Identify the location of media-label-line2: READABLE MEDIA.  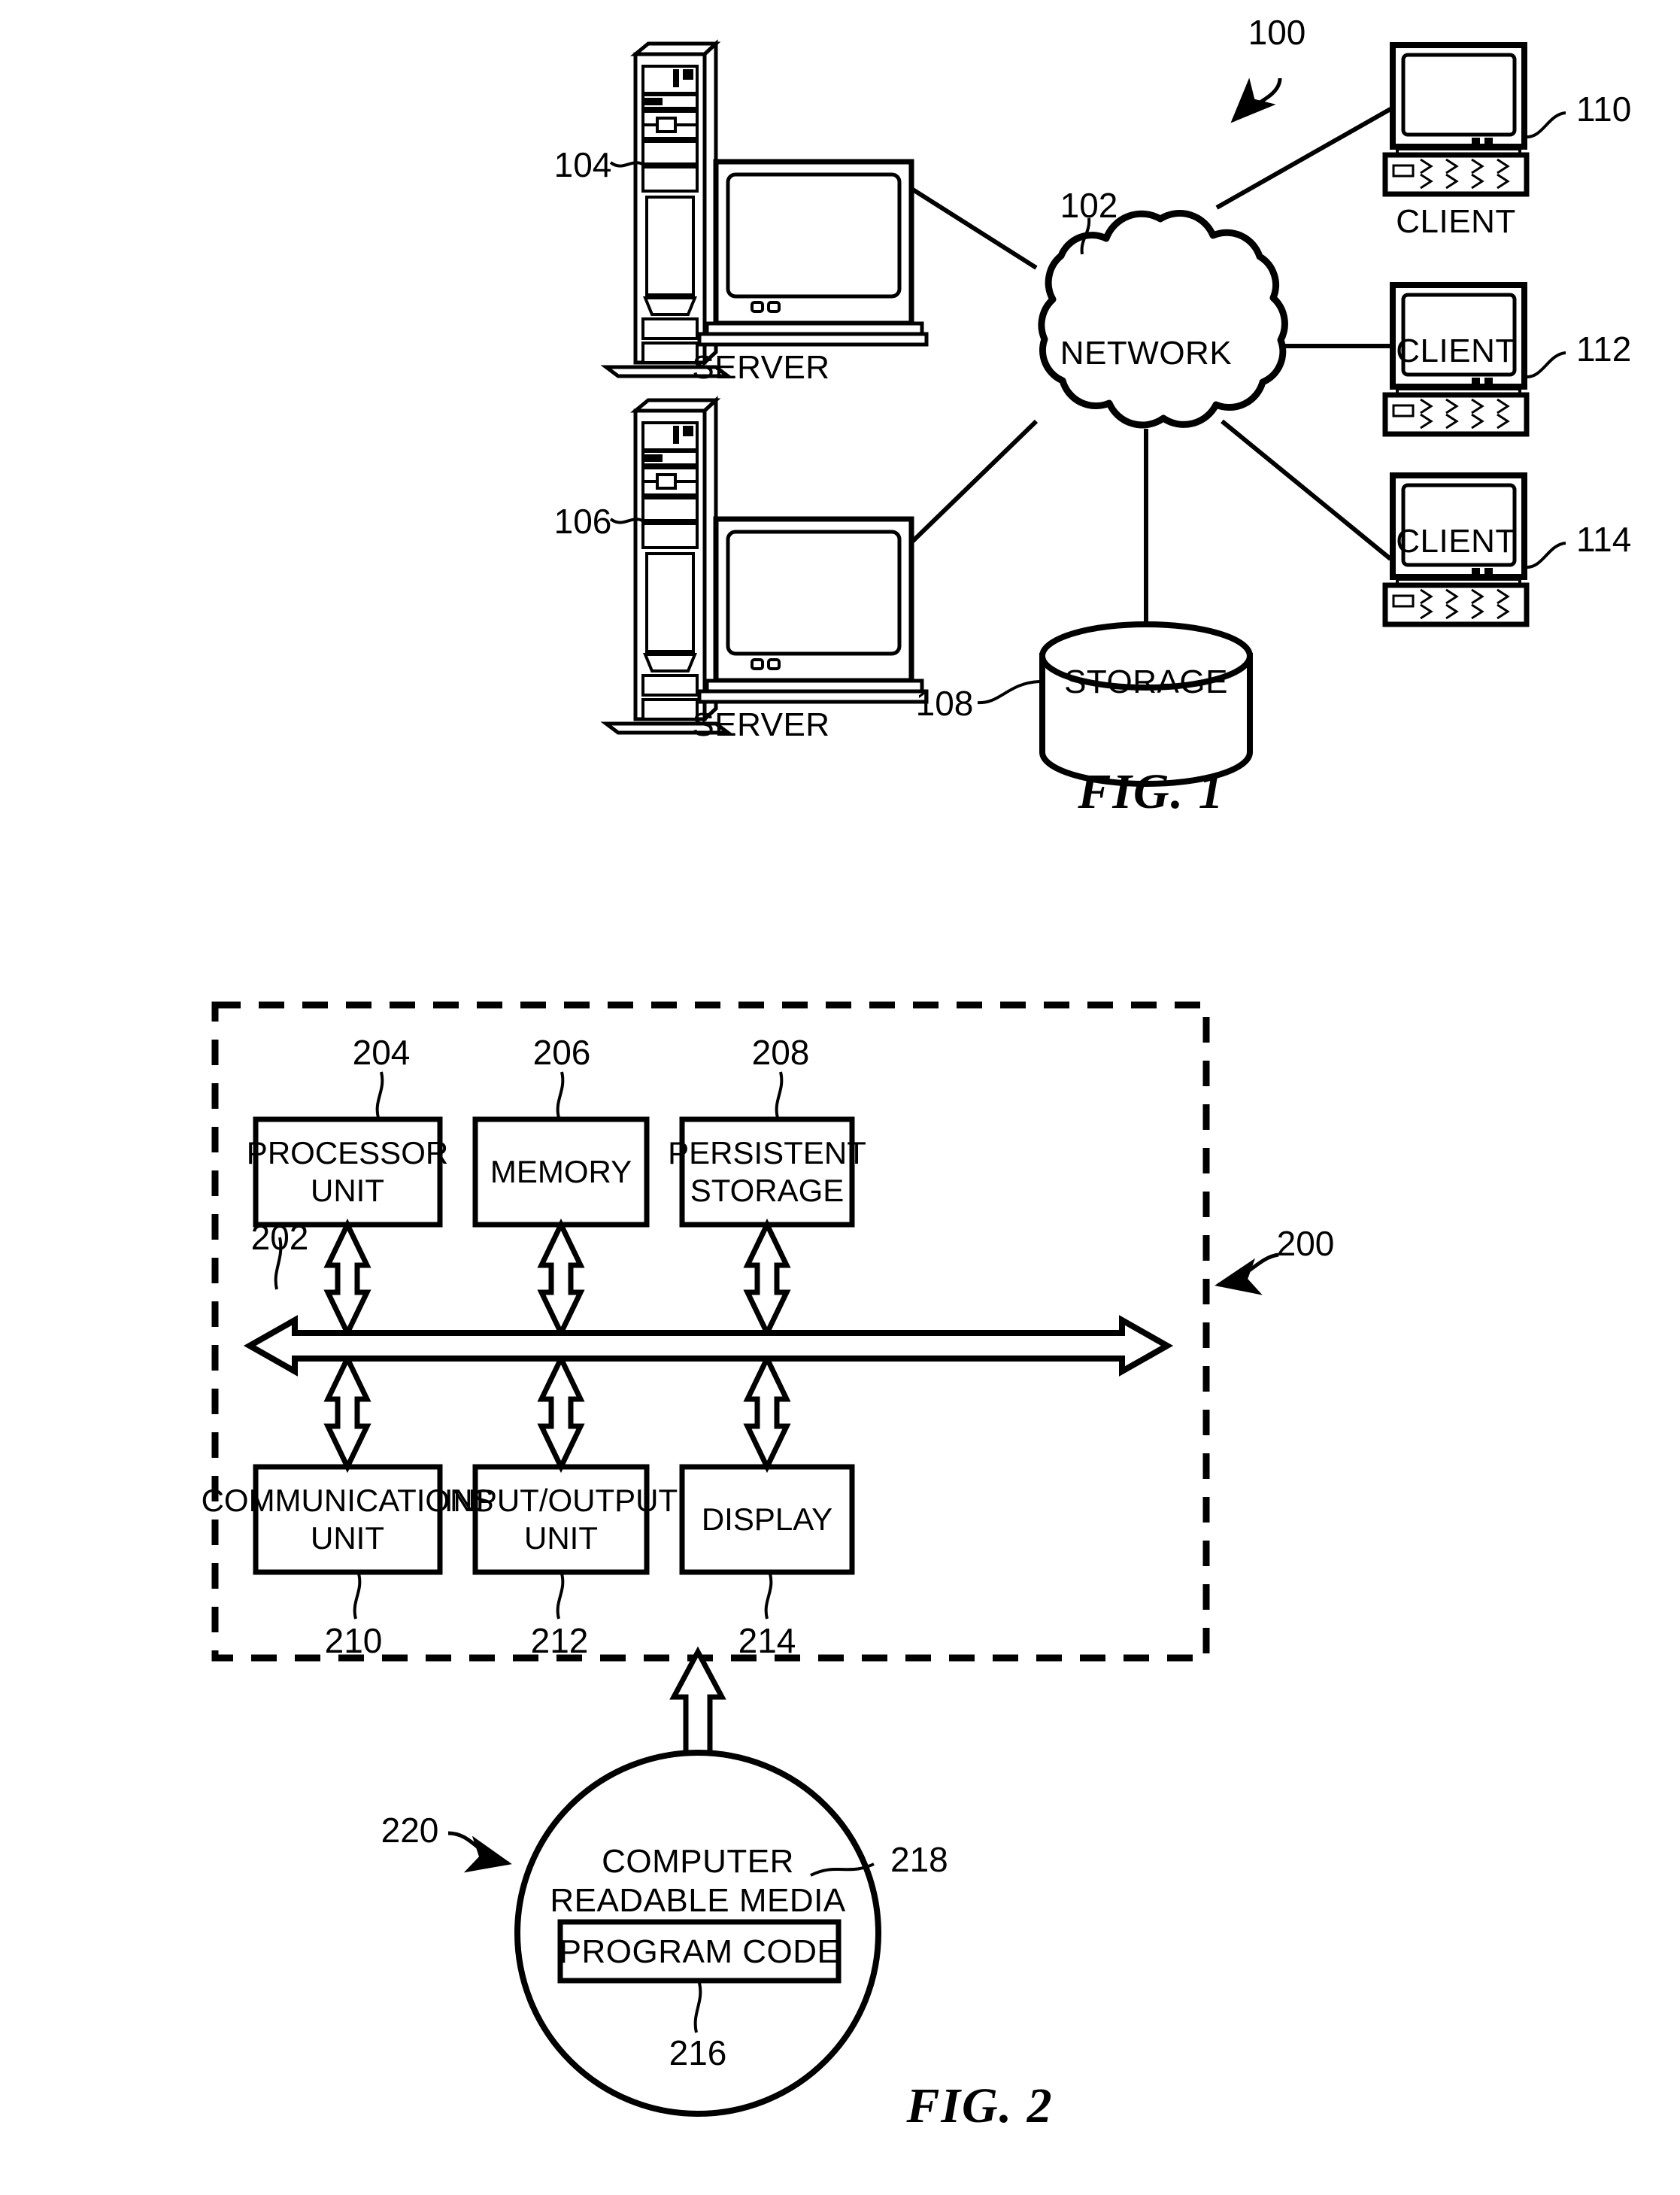
(698, 1900).